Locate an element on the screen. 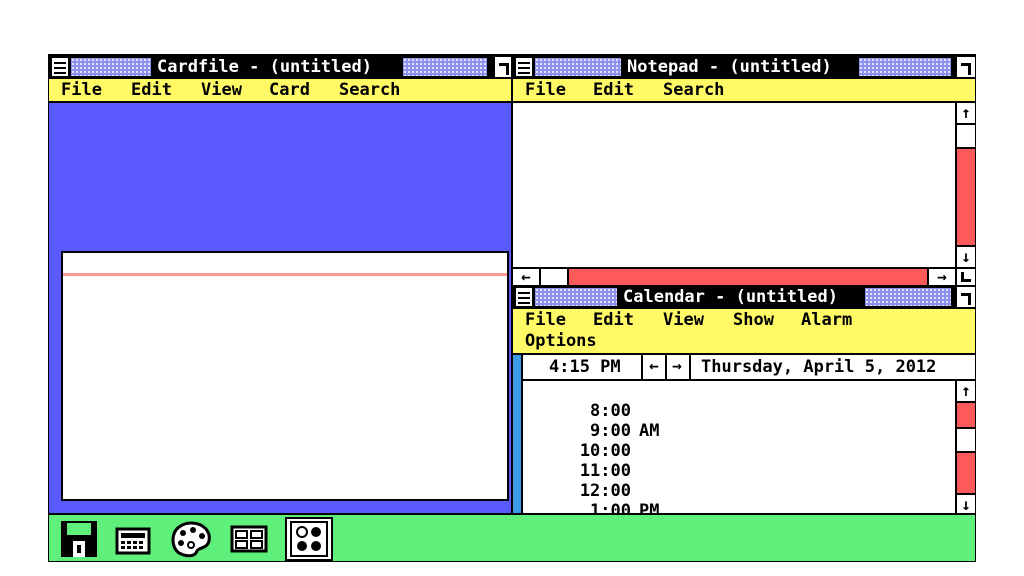 Image resolution: width=1024 pixels, height=576 pixels. notepad-vertical-scroll-thumb is located at coordinates (966, 136).